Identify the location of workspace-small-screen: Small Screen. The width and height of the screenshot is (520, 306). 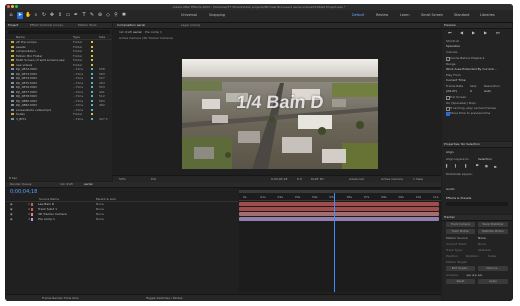
(432, 15).